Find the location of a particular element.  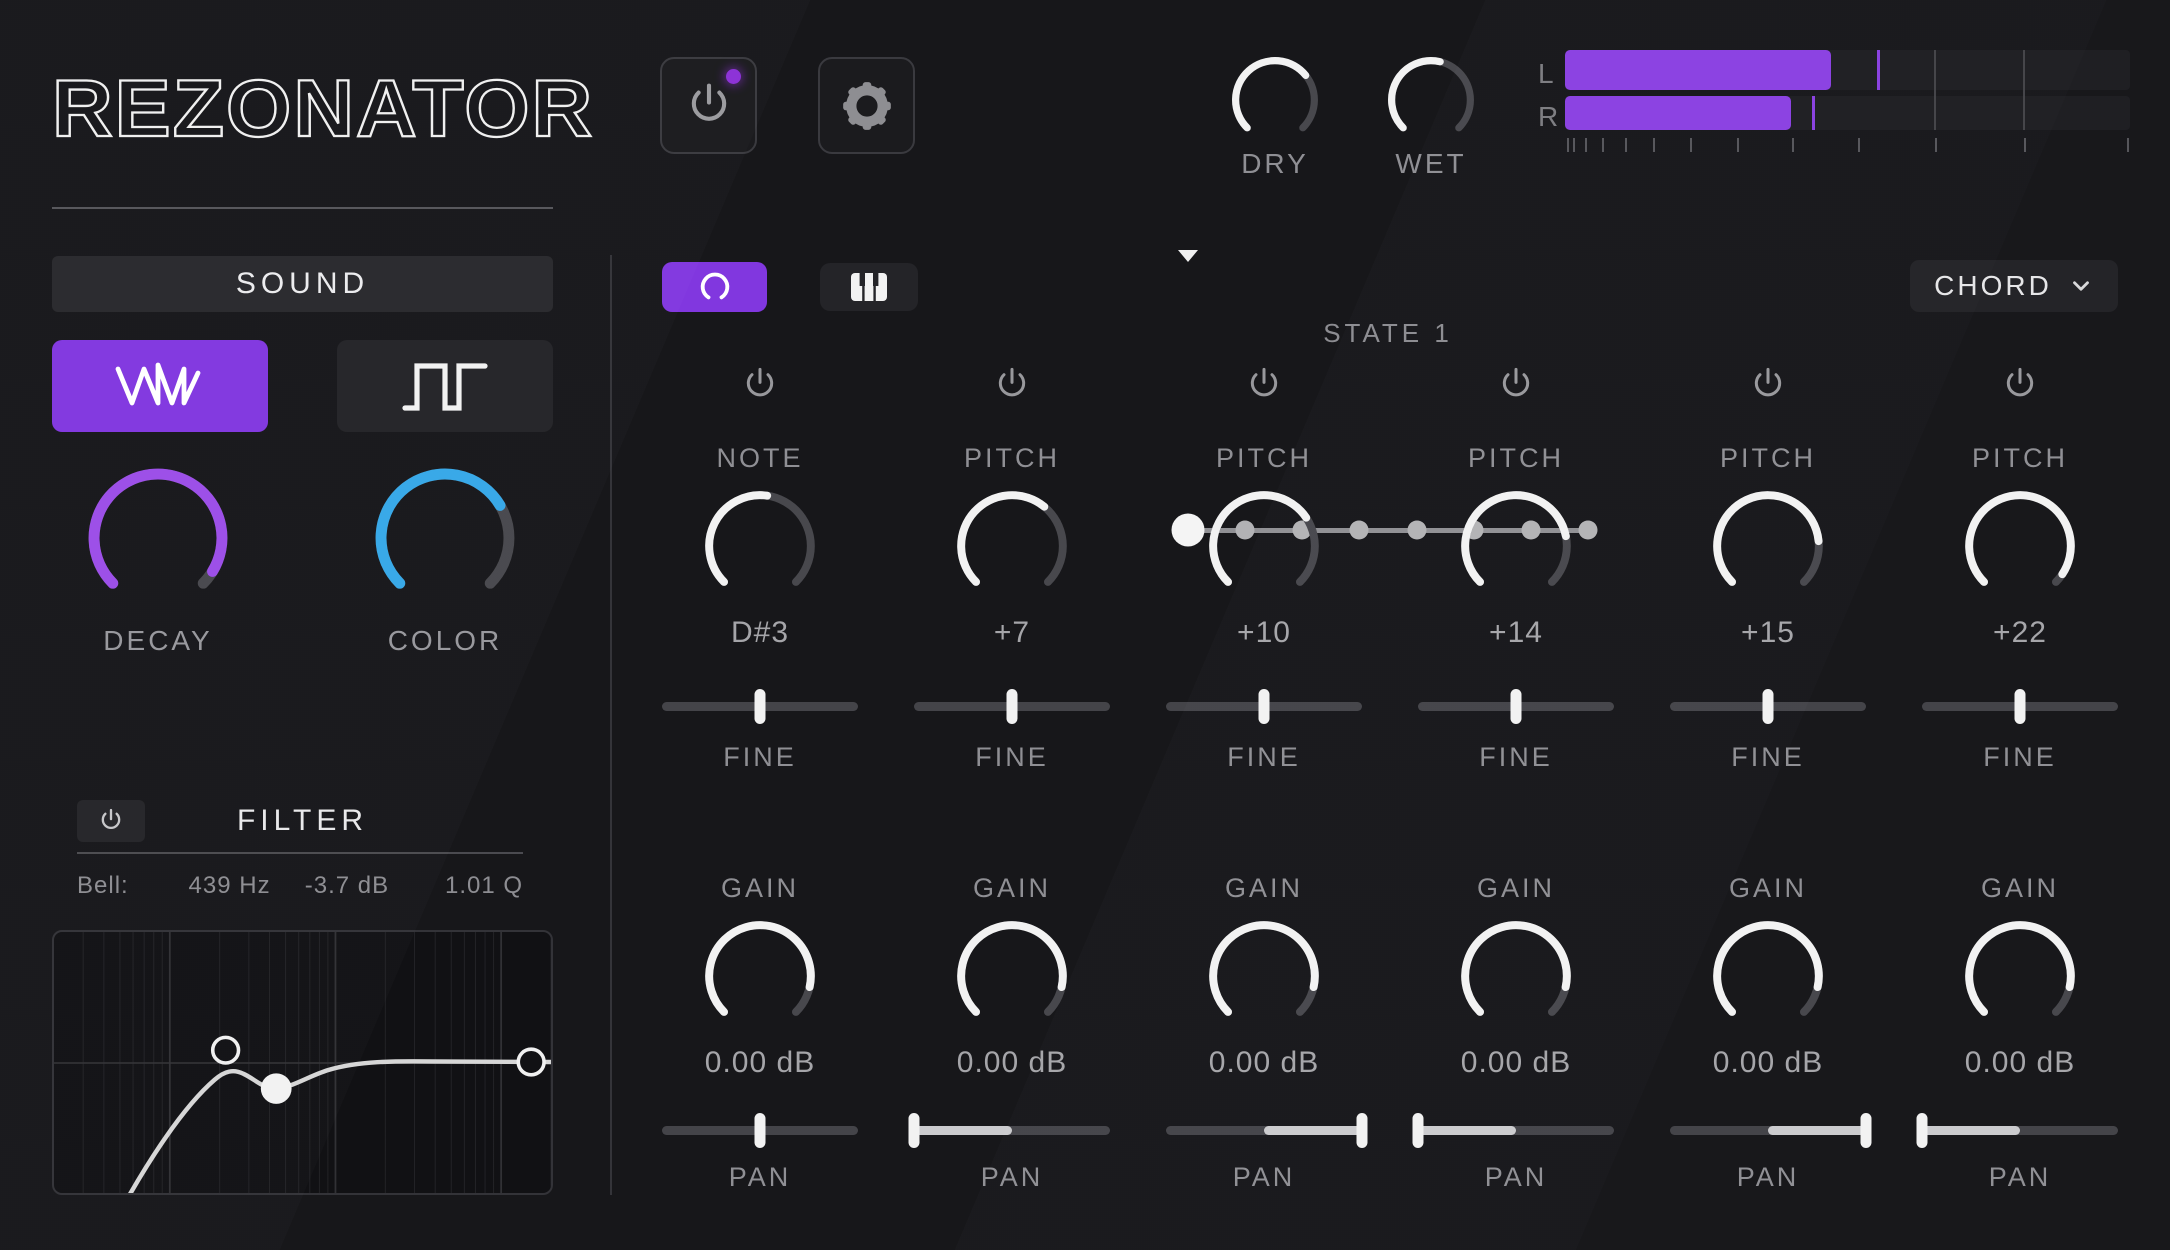

meter-bar-left is located at coordinates (1847, 70).